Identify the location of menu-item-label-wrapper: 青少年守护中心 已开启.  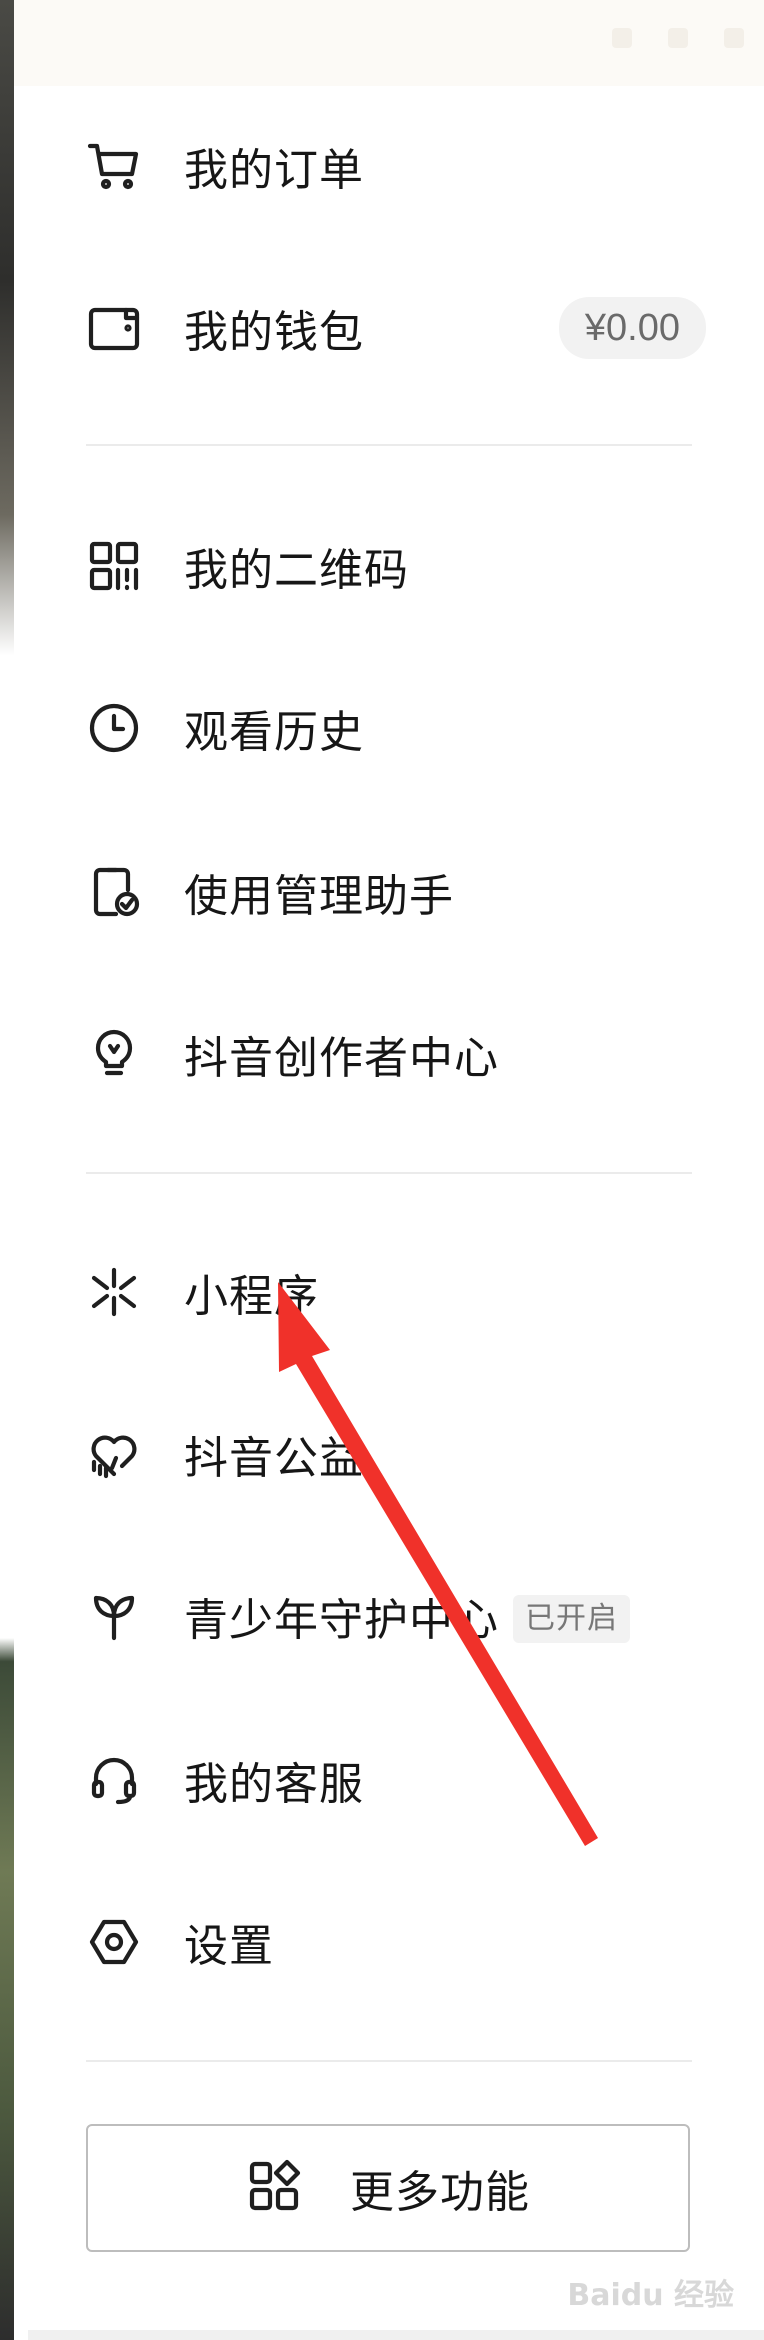
(407, 1616).